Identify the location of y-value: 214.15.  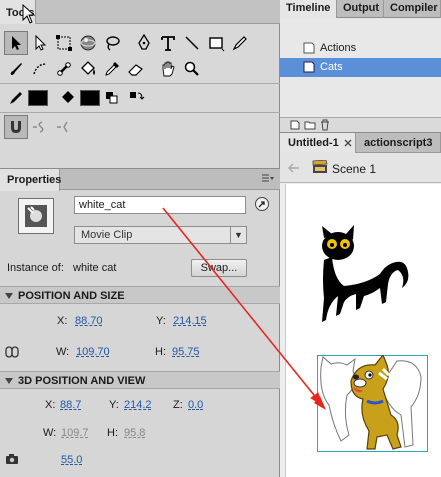
(190, 321).